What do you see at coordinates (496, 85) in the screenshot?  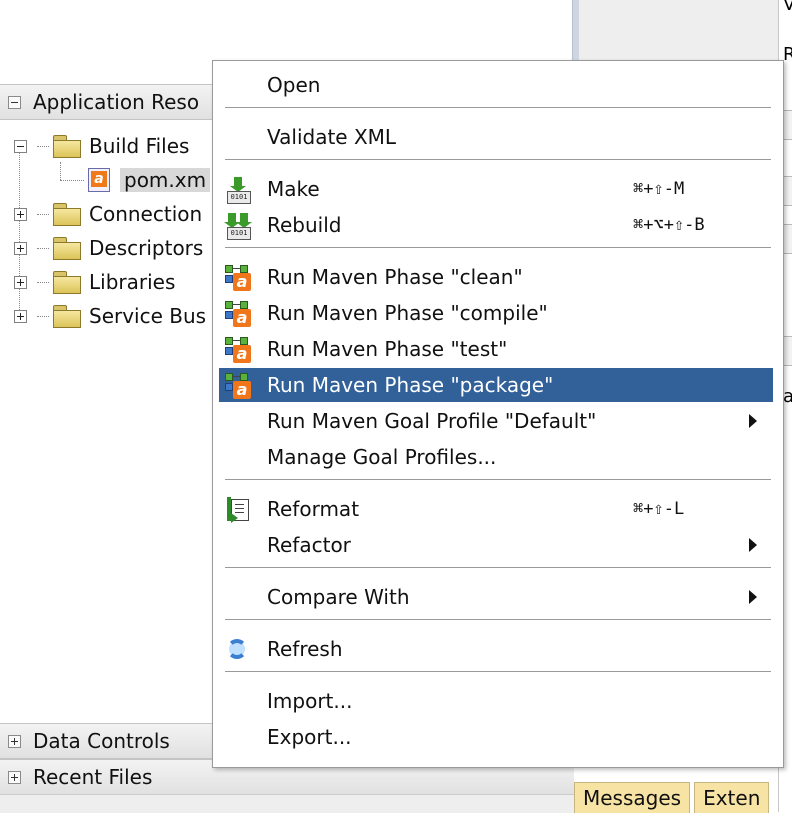 I see `menu-item-open: Open` at bounding box center [496, 85].